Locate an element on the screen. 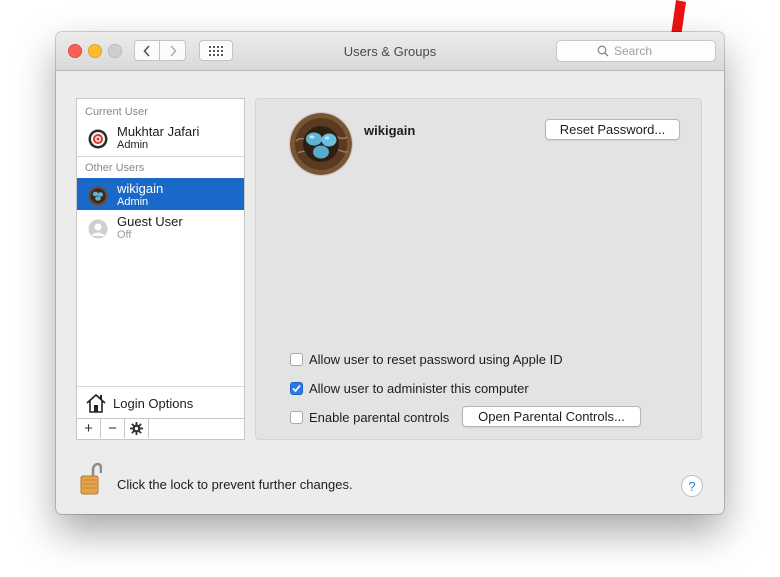 The width and height of the screenshot is (780, 577). login-options-label: Login Options is located at coordinates (153, 403).